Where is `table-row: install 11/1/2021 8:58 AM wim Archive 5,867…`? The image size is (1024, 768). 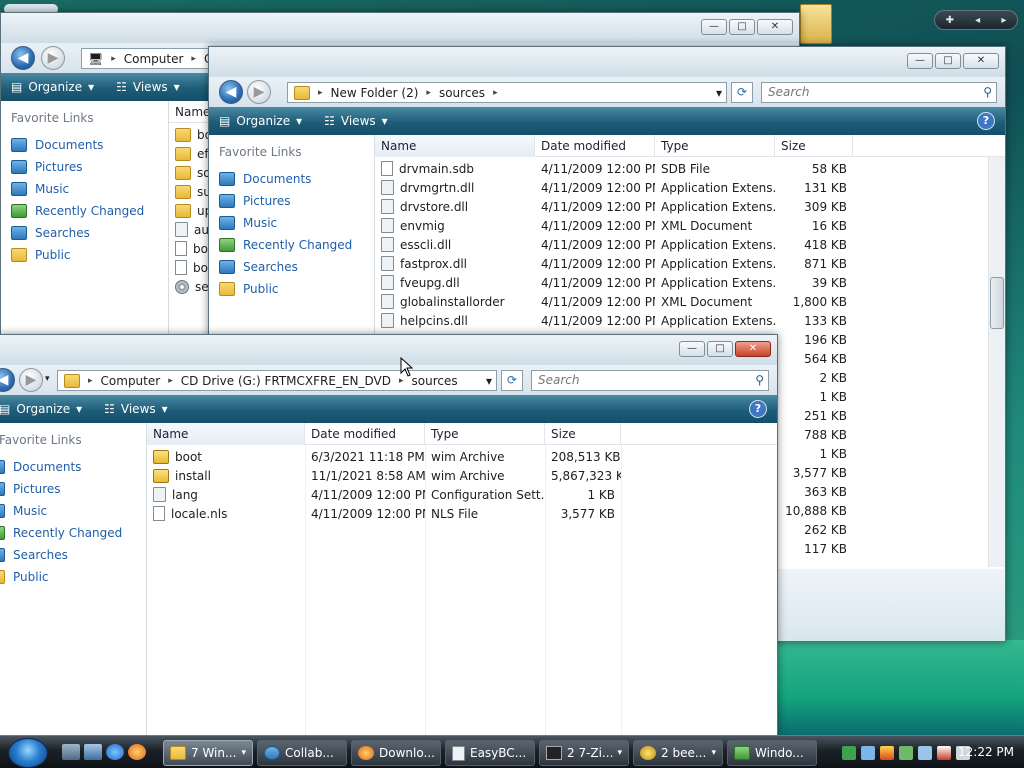 table-row: install 11/1/2021 8:58 AM wim Archive 5,867… is located at coordinates (462, 475).